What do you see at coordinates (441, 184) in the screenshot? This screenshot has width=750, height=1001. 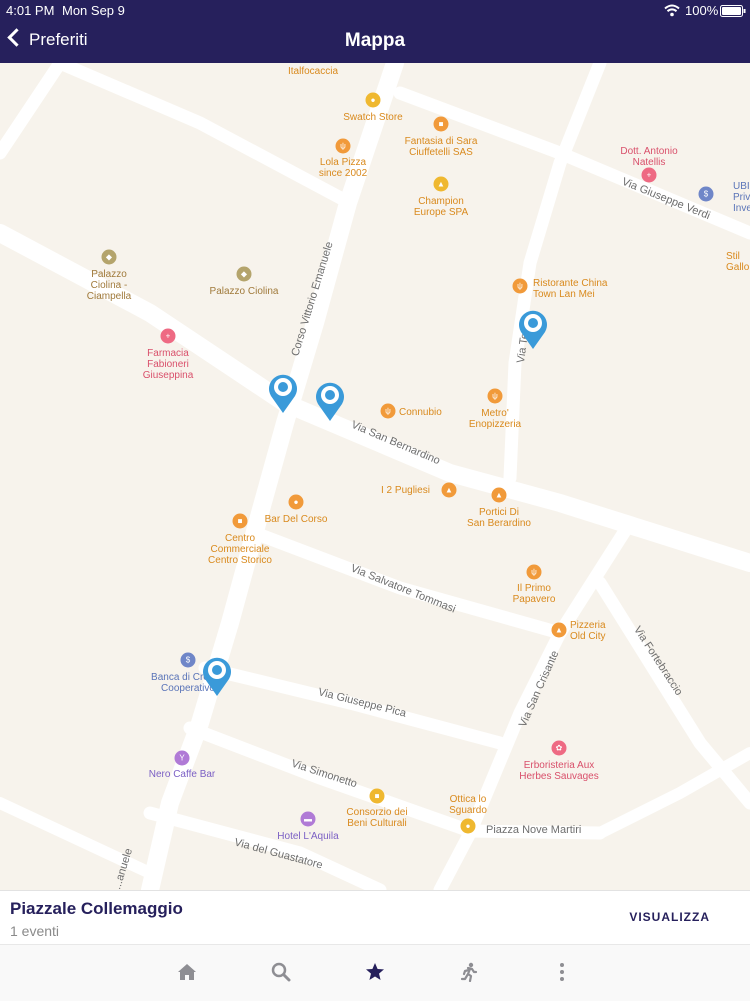 I see `shirt-icon: ▲` at bounding box center [441, 184].